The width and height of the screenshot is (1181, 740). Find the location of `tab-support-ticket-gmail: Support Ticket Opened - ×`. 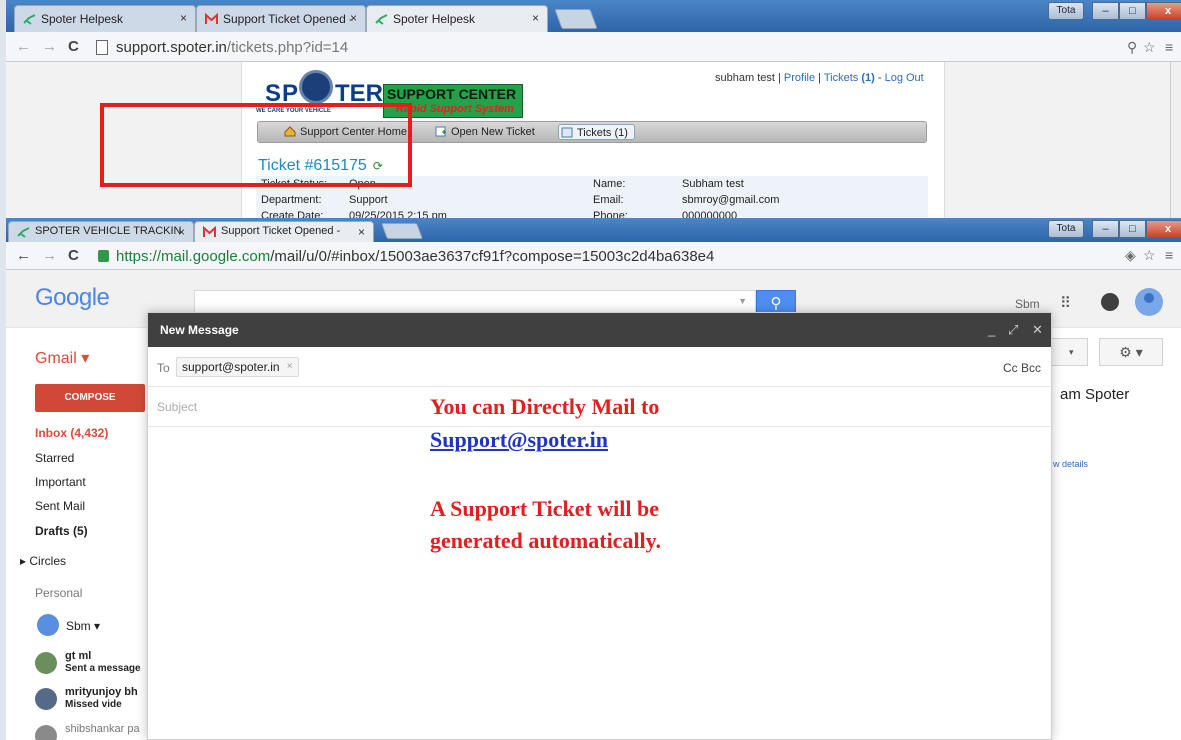

tab-support-ticket-gmail: Support Ticket Opened - × is located at coordinates (281, 18).